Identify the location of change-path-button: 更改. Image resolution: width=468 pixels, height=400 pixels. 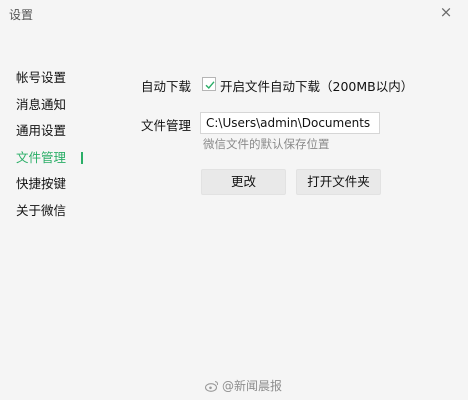
(243, 182).